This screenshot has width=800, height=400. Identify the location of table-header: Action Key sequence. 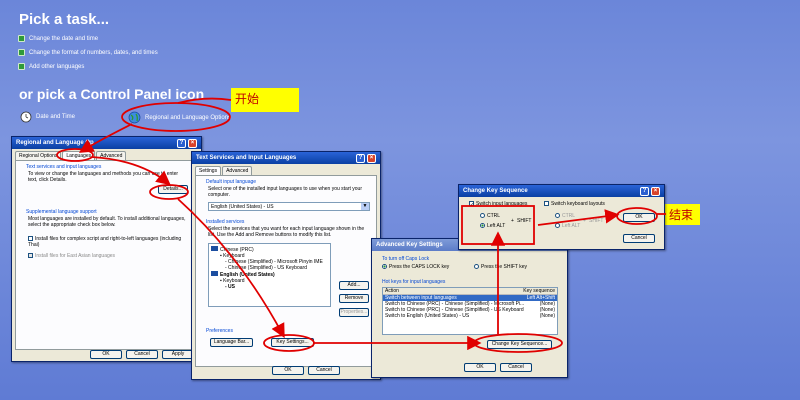
(470, 291).